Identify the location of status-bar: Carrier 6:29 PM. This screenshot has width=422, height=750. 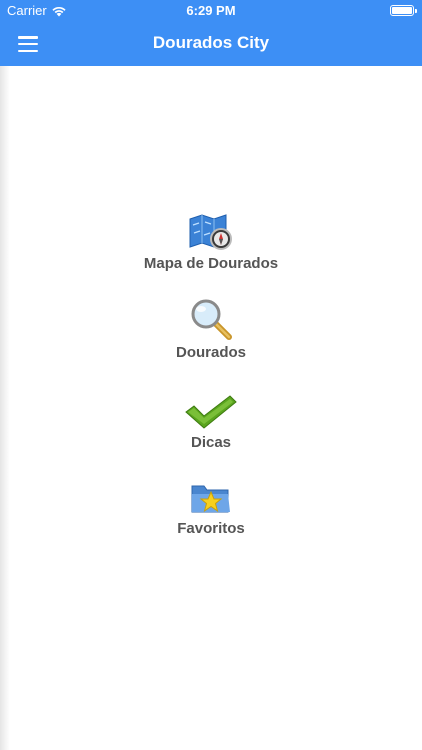
(211, 11).